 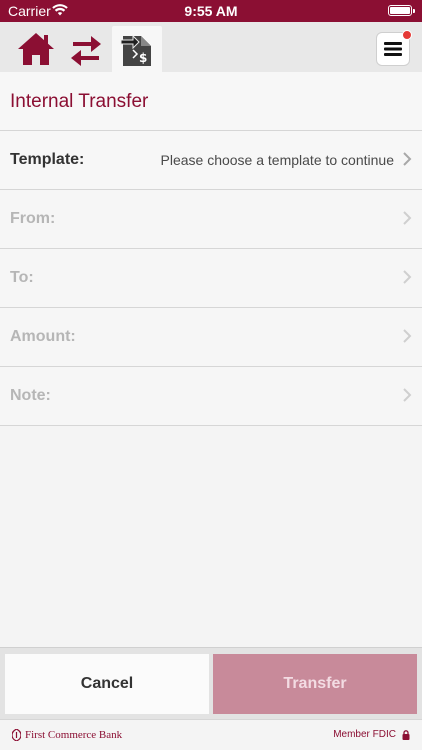 I want to click on lock-icon, so click(x=406, y=734).